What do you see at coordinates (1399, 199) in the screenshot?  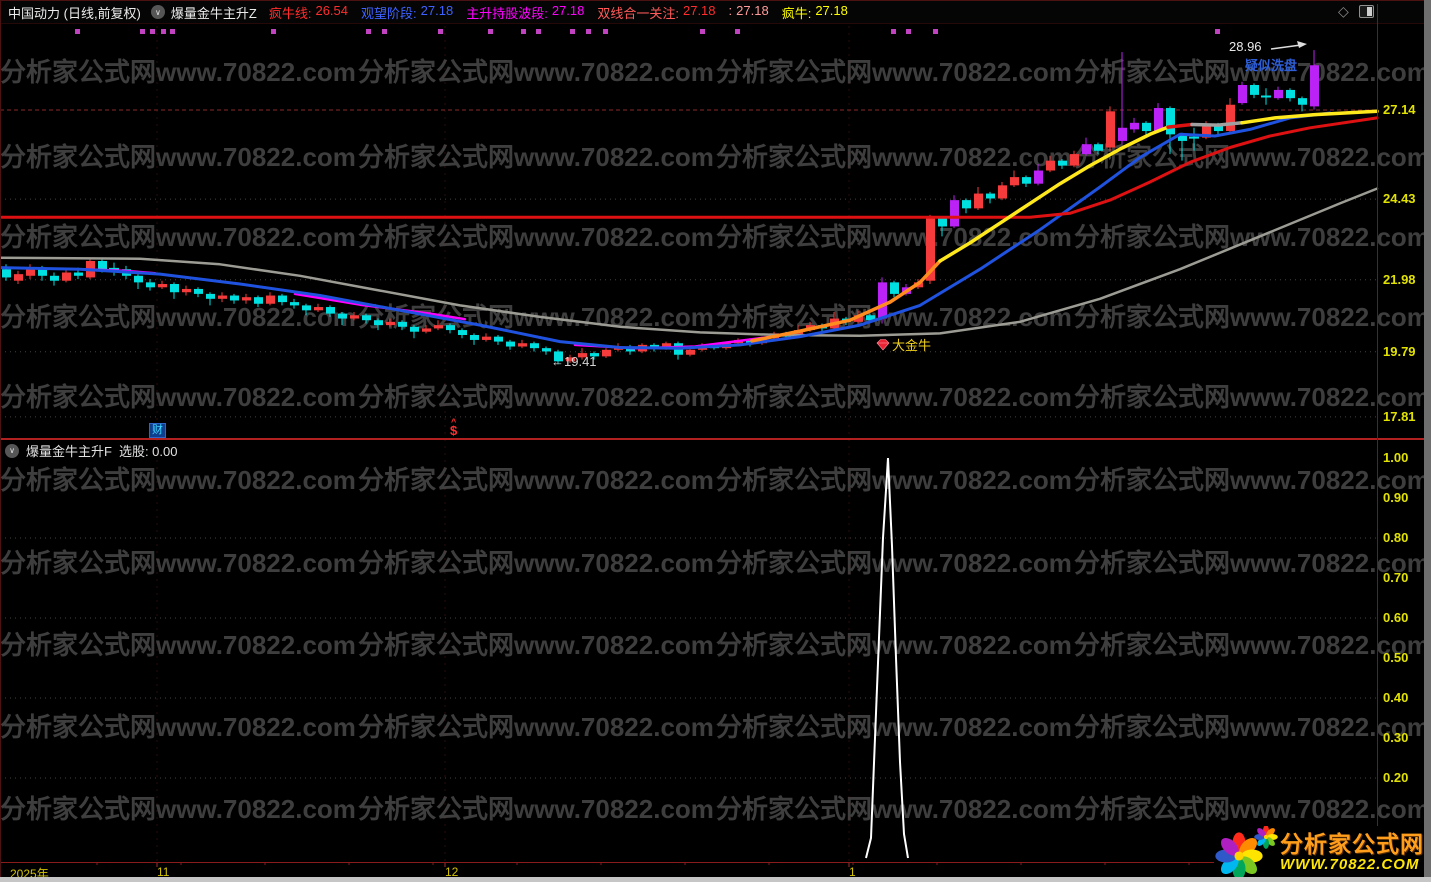 I see `main-price-label: 24.43` at bounding box center [1399, 199].